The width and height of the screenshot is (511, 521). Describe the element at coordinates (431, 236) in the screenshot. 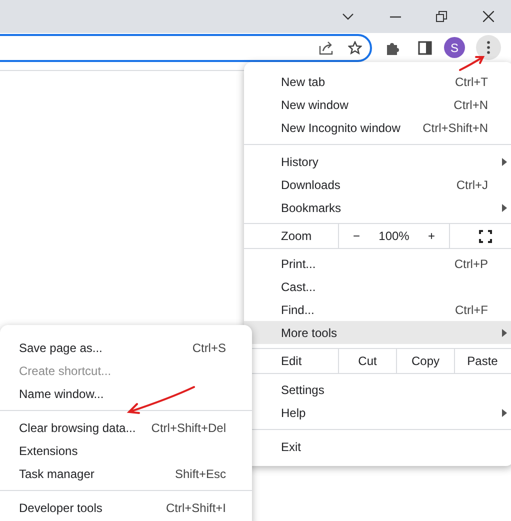

I see `zoom-in-button: +` at that location.